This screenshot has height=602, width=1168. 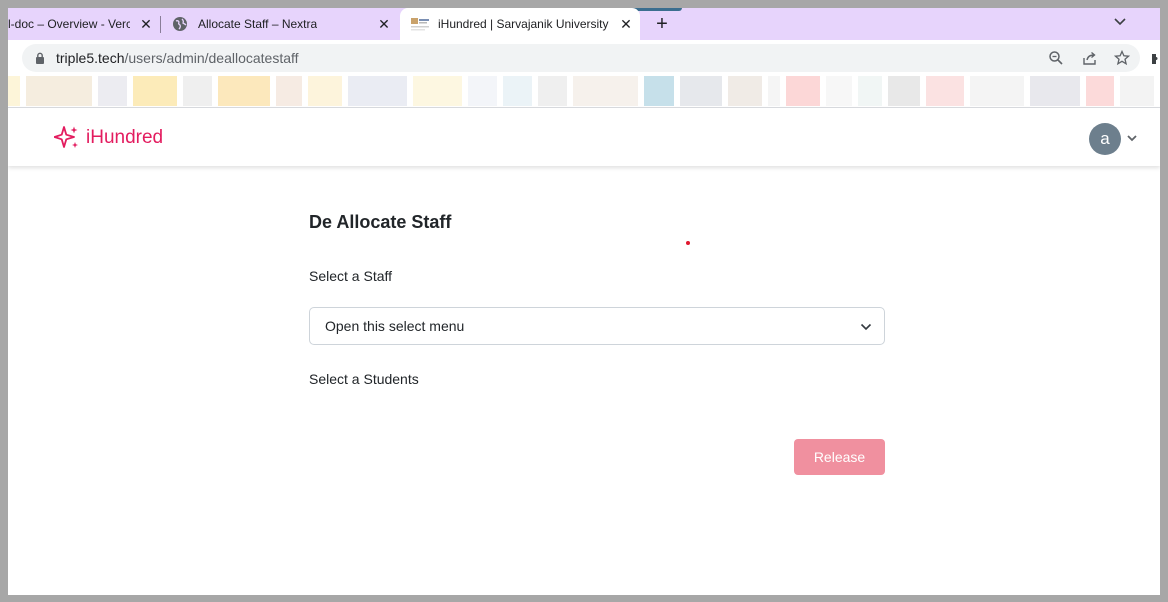 I want to click on staff-label: Select a Staff, so click(x=351, y=276).